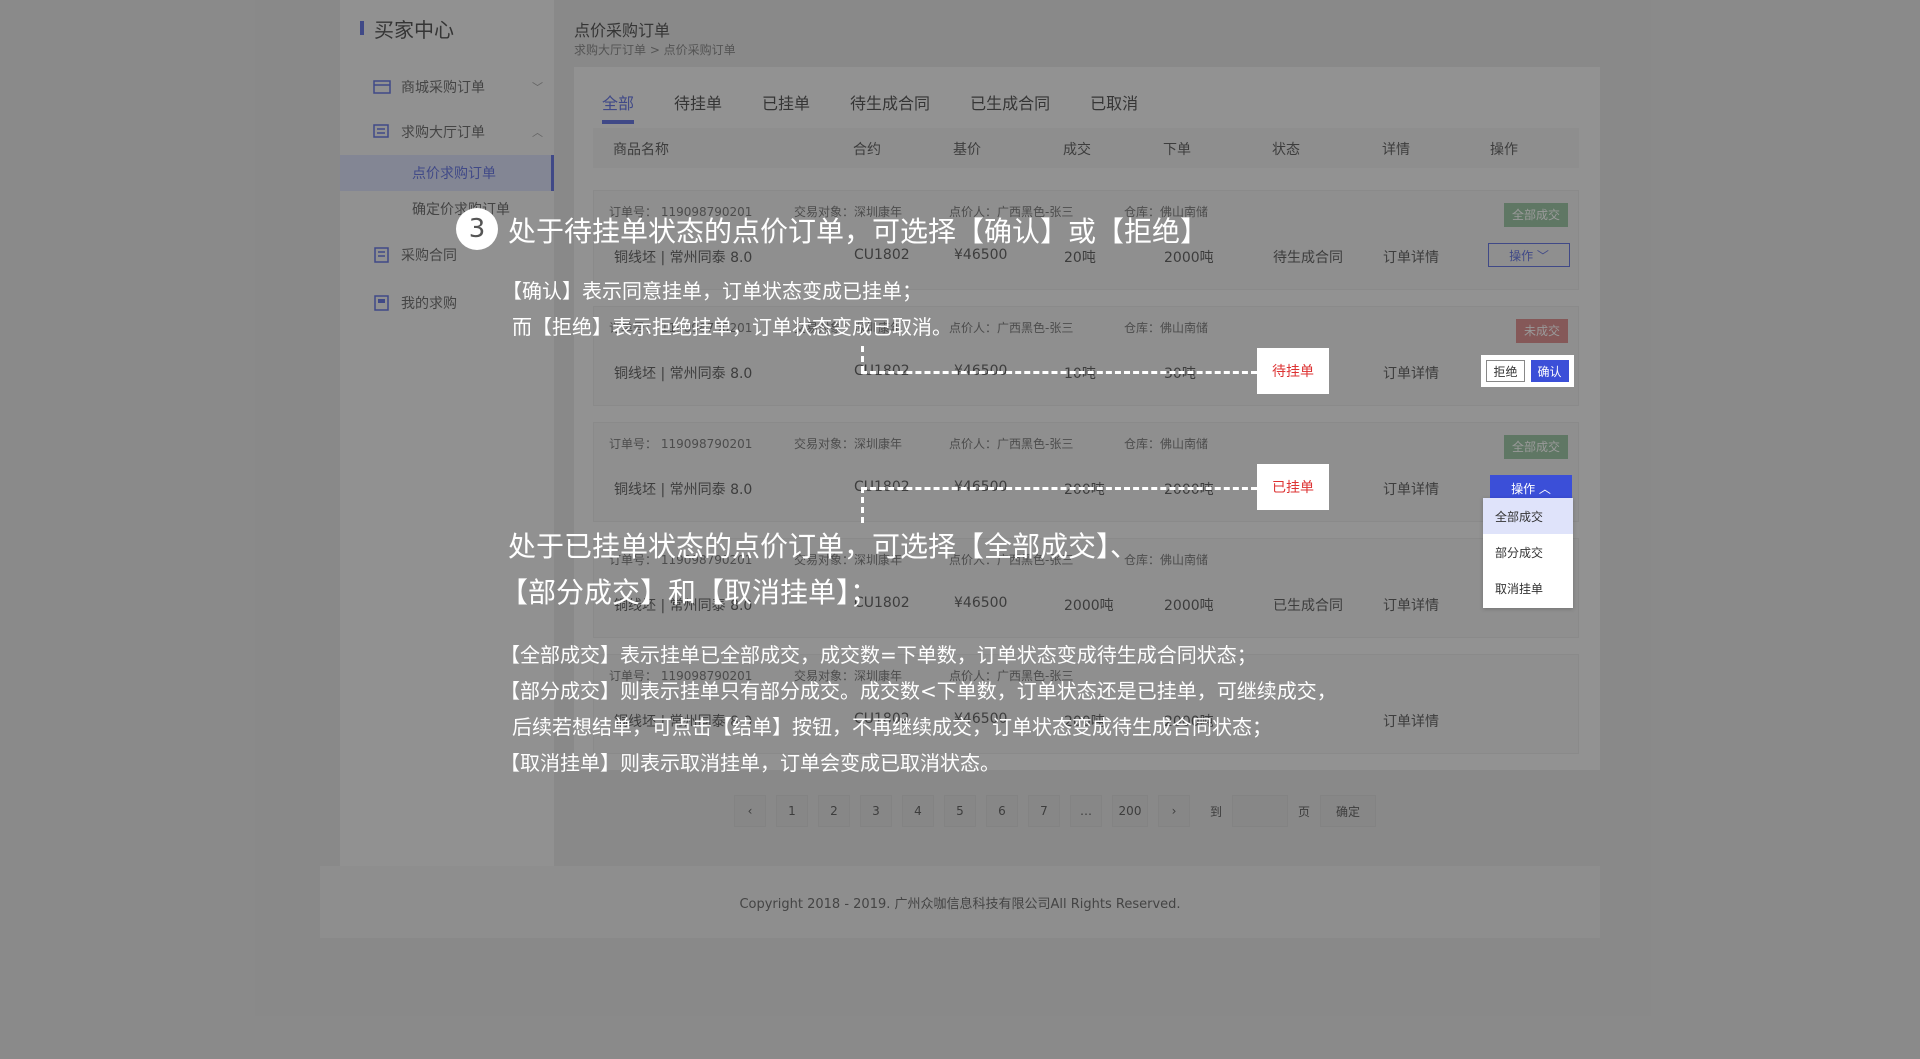 Image resolution: width=1920 pixels, height=1059 pixels. What do you see at coordinates (1528, 588) in the screenshot?
I see `dropdown-item-cancel-listing: 取消挂单` at bounding box center [1528, 588].